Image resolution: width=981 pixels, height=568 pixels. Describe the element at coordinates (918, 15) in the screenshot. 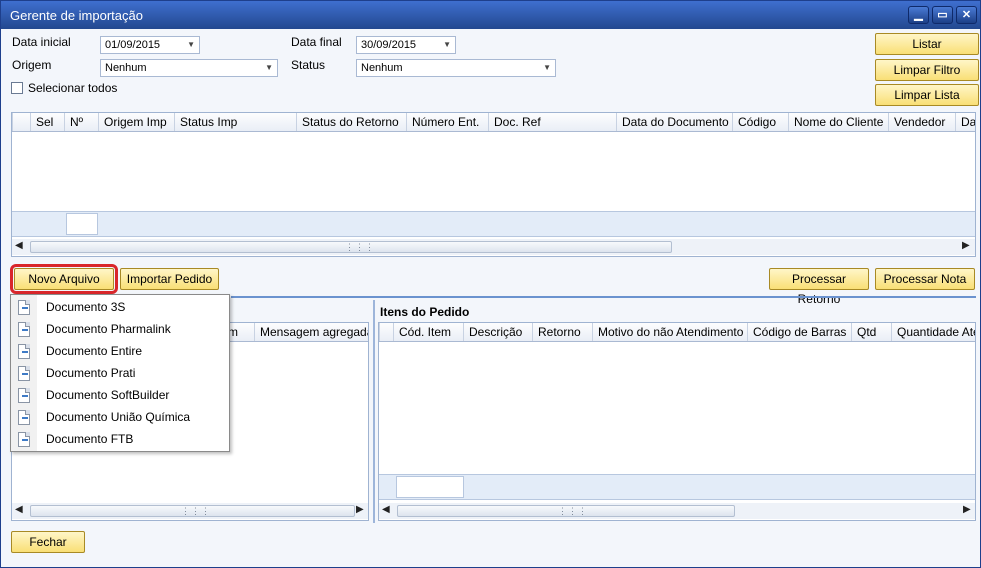

I see `minimize-button: ▁` at that location.